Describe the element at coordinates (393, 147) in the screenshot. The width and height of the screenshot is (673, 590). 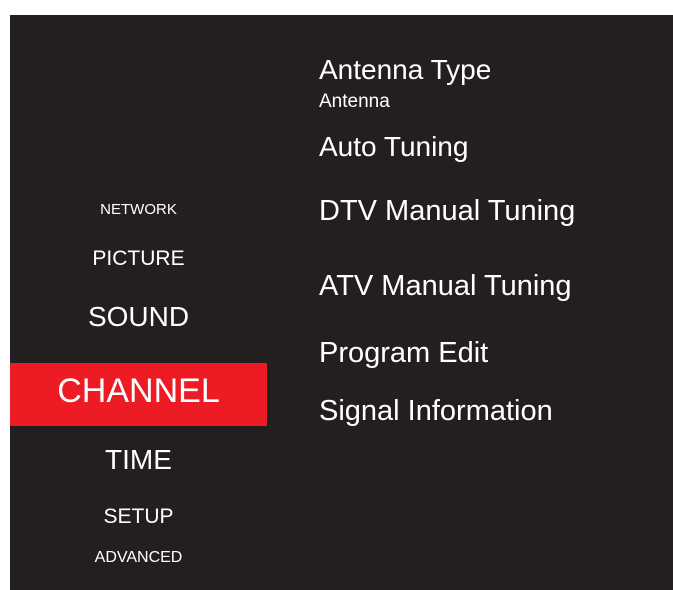
I see `auto-tuning-item: Auto Tuning` at that location.